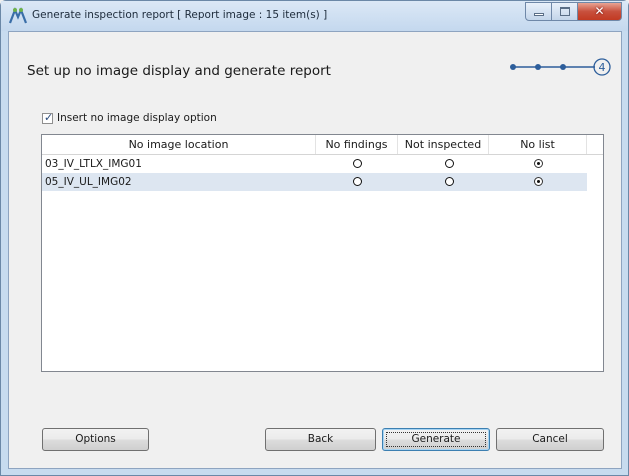  Describe the element at coordinates (602, 67) in the screenshot. I see `step-current-number: 4` at that location.